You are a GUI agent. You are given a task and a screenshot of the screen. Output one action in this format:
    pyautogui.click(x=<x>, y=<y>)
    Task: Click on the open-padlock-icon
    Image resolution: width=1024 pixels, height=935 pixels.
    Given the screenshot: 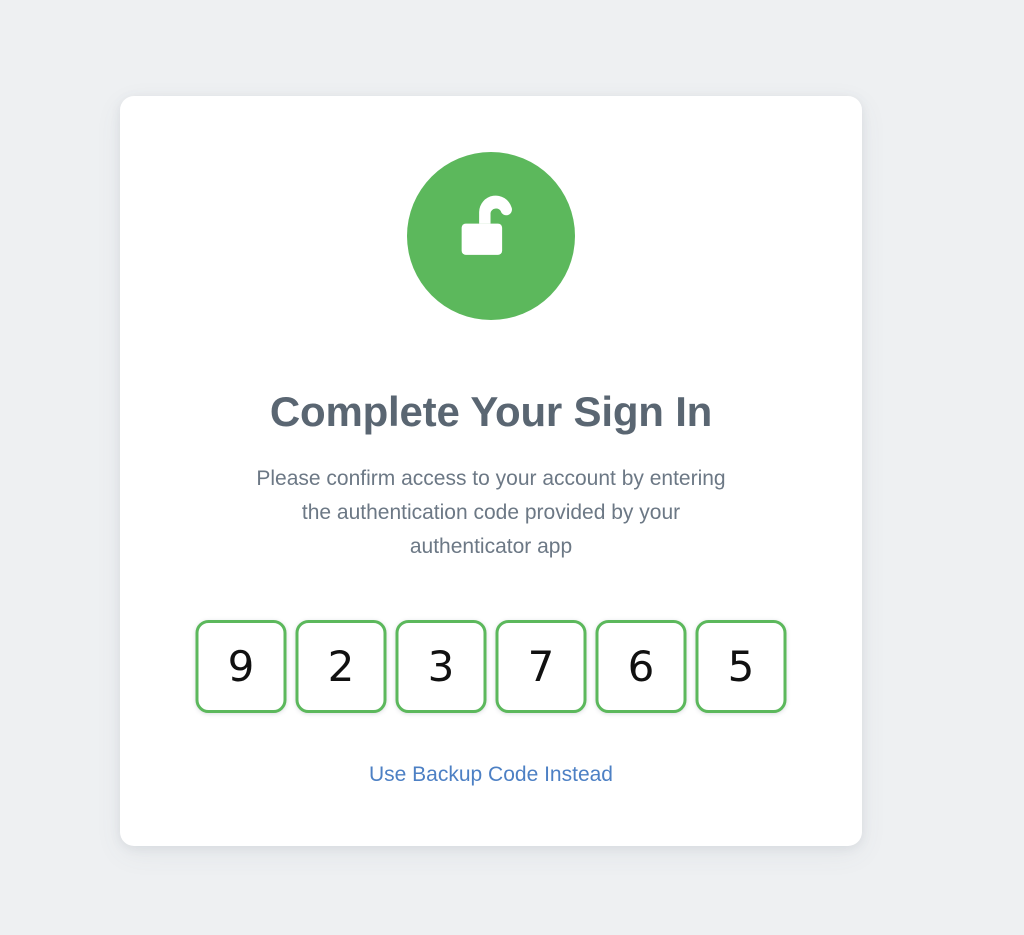 What is the action you would take?
    pyautogui.click(x=486, y=225)
    